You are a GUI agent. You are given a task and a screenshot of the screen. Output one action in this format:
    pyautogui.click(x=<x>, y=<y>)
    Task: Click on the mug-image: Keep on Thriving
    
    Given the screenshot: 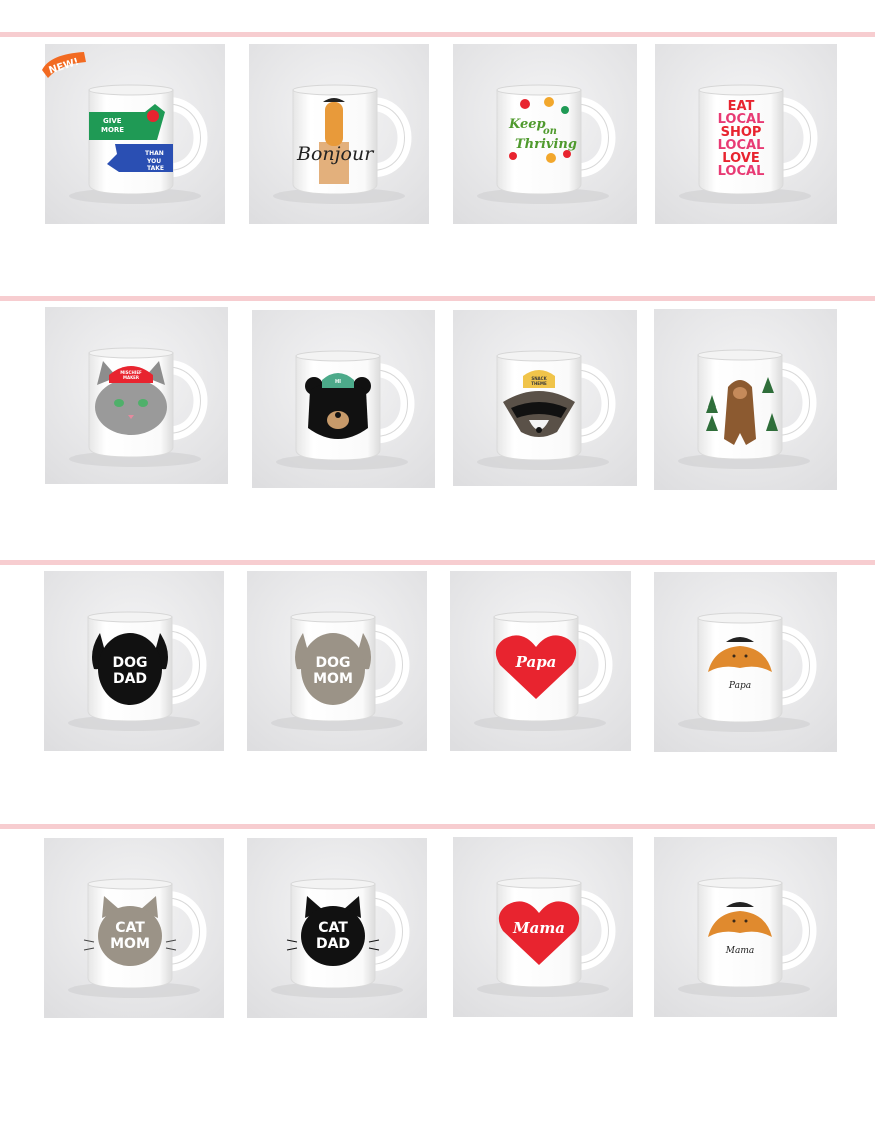 What is the action you would take?
    pyautogui.click(x=545, y=134)
    